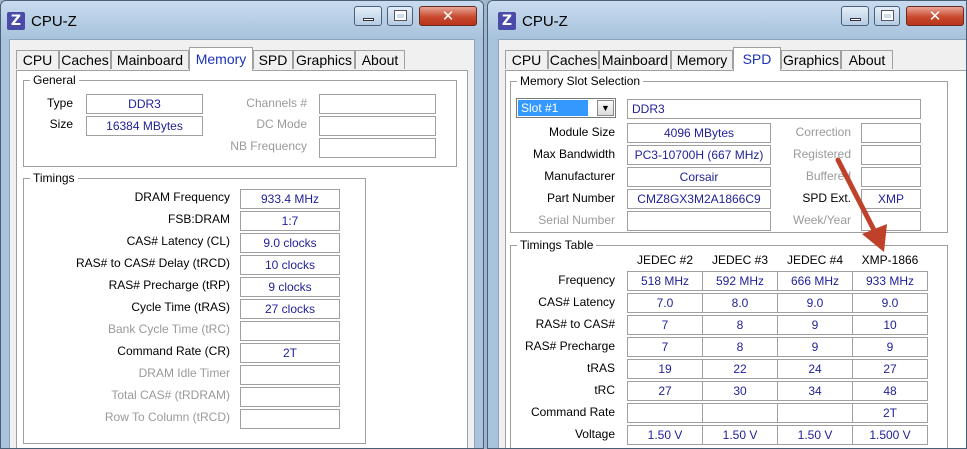 The image size is (967, 449). I want to click on table-cell: 1.50 V, so click(740, 435).